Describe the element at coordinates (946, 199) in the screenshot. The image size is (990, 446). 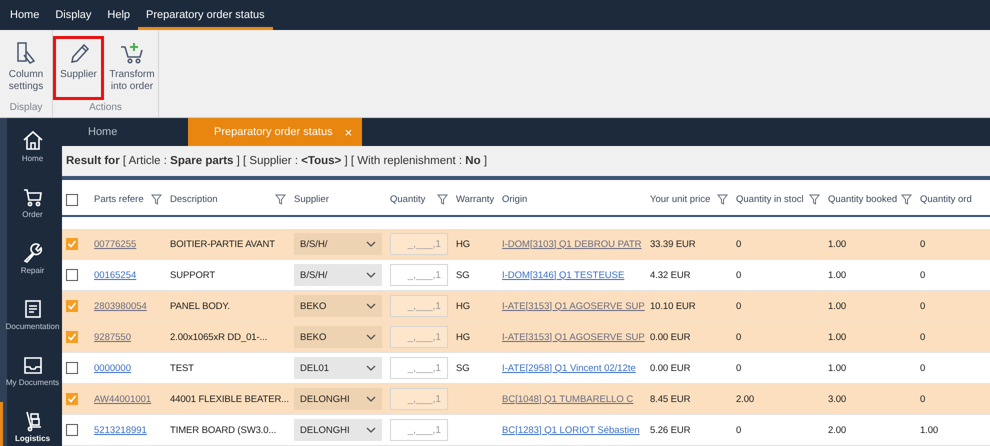
I see `column-header: Quantity ord` at that location.